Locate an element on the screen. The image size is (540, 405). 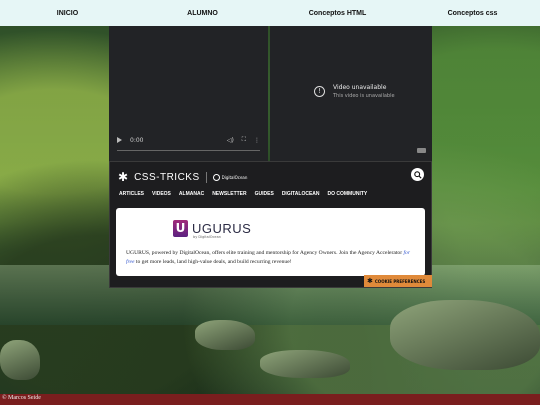
search-icon is located at coordinates (417, 174).